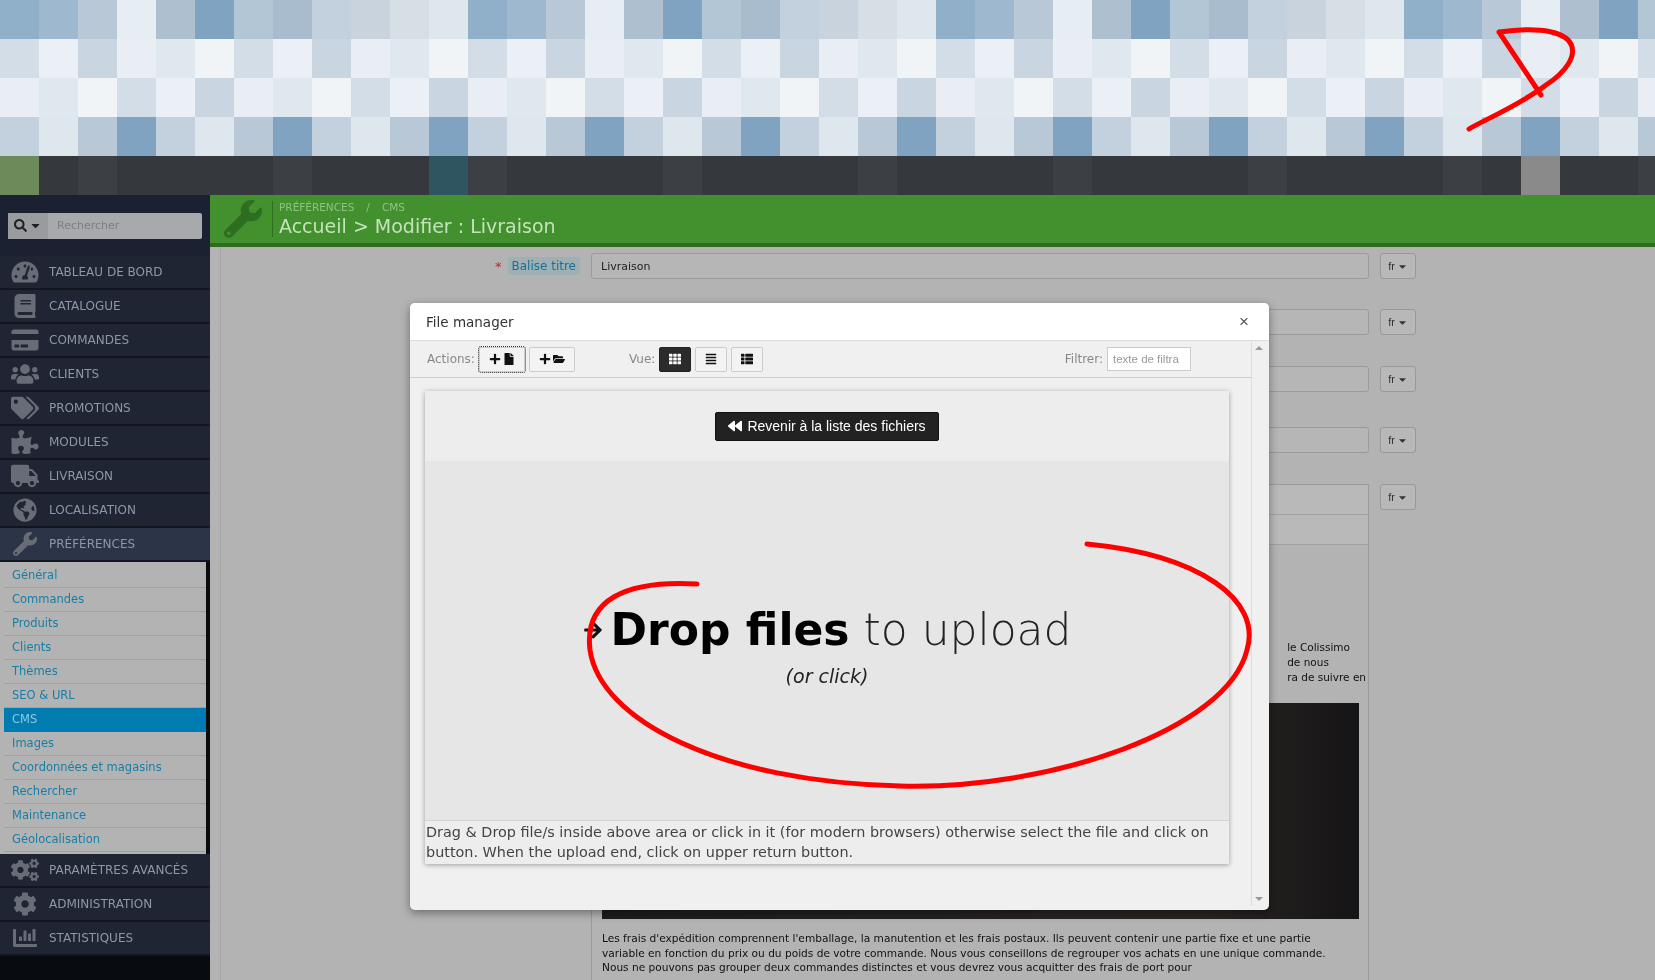 The image size is (1655, 980). Describe the element at coordinates (25, 510) in the screenshot. I see `globe-icon` at that location.